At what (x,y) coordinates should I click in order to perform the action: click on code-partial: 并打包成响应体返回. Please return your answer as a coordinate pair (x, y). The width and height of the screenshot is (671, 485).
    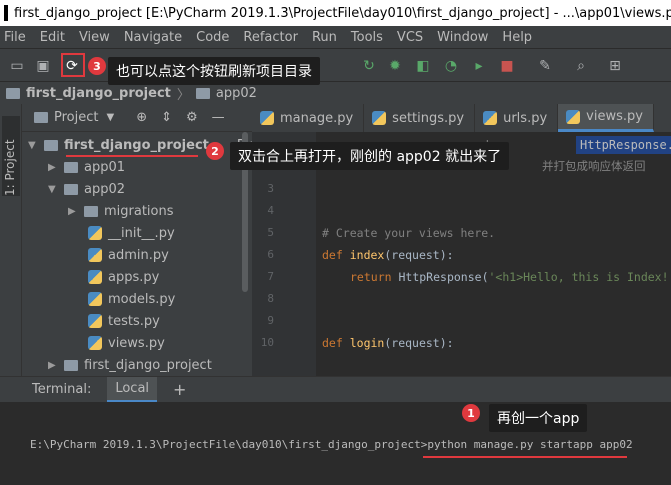
    Looking at the image, I should click on (594, 166).